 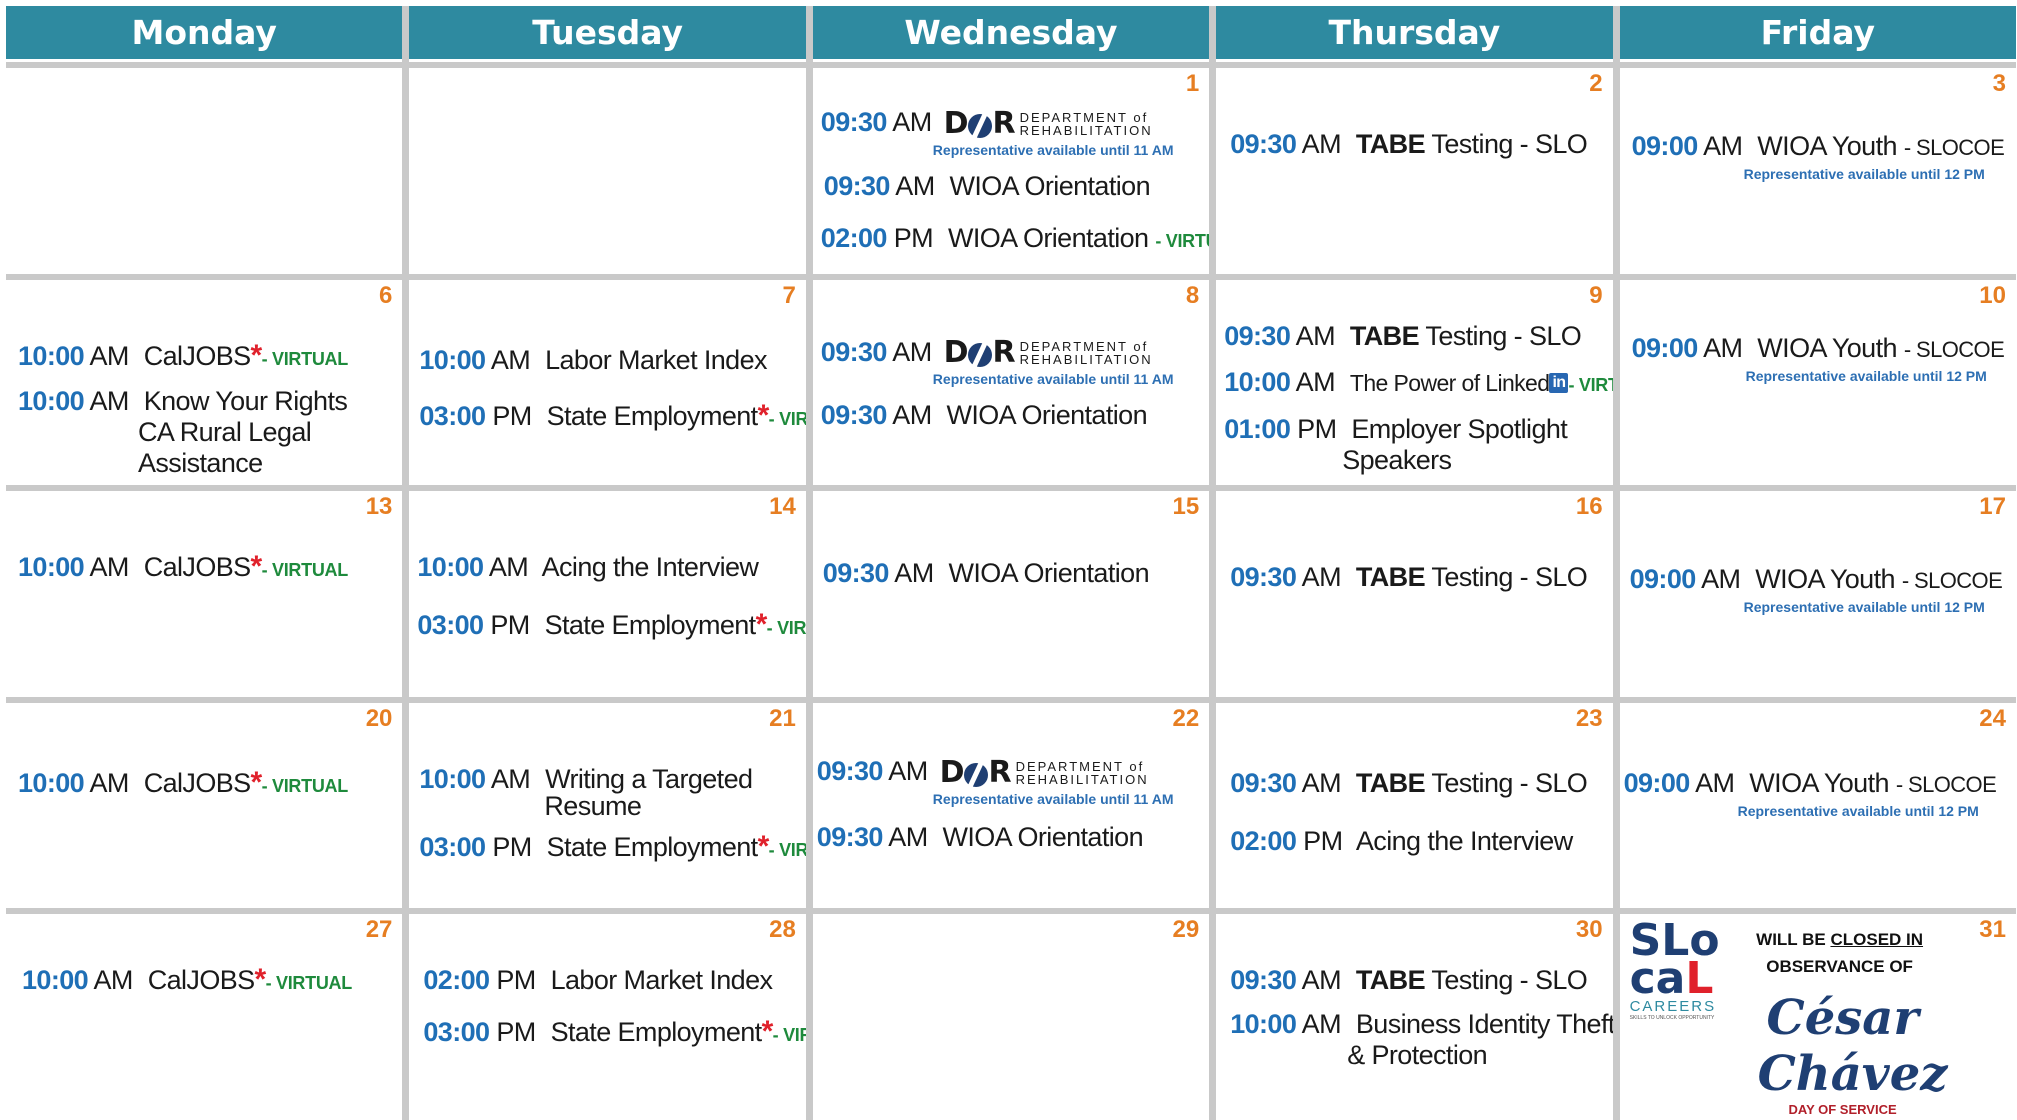 I want to click on event-wioa-orientation: 09:30 PMAM WIOA Orientation, so click(x=1013, y=186).